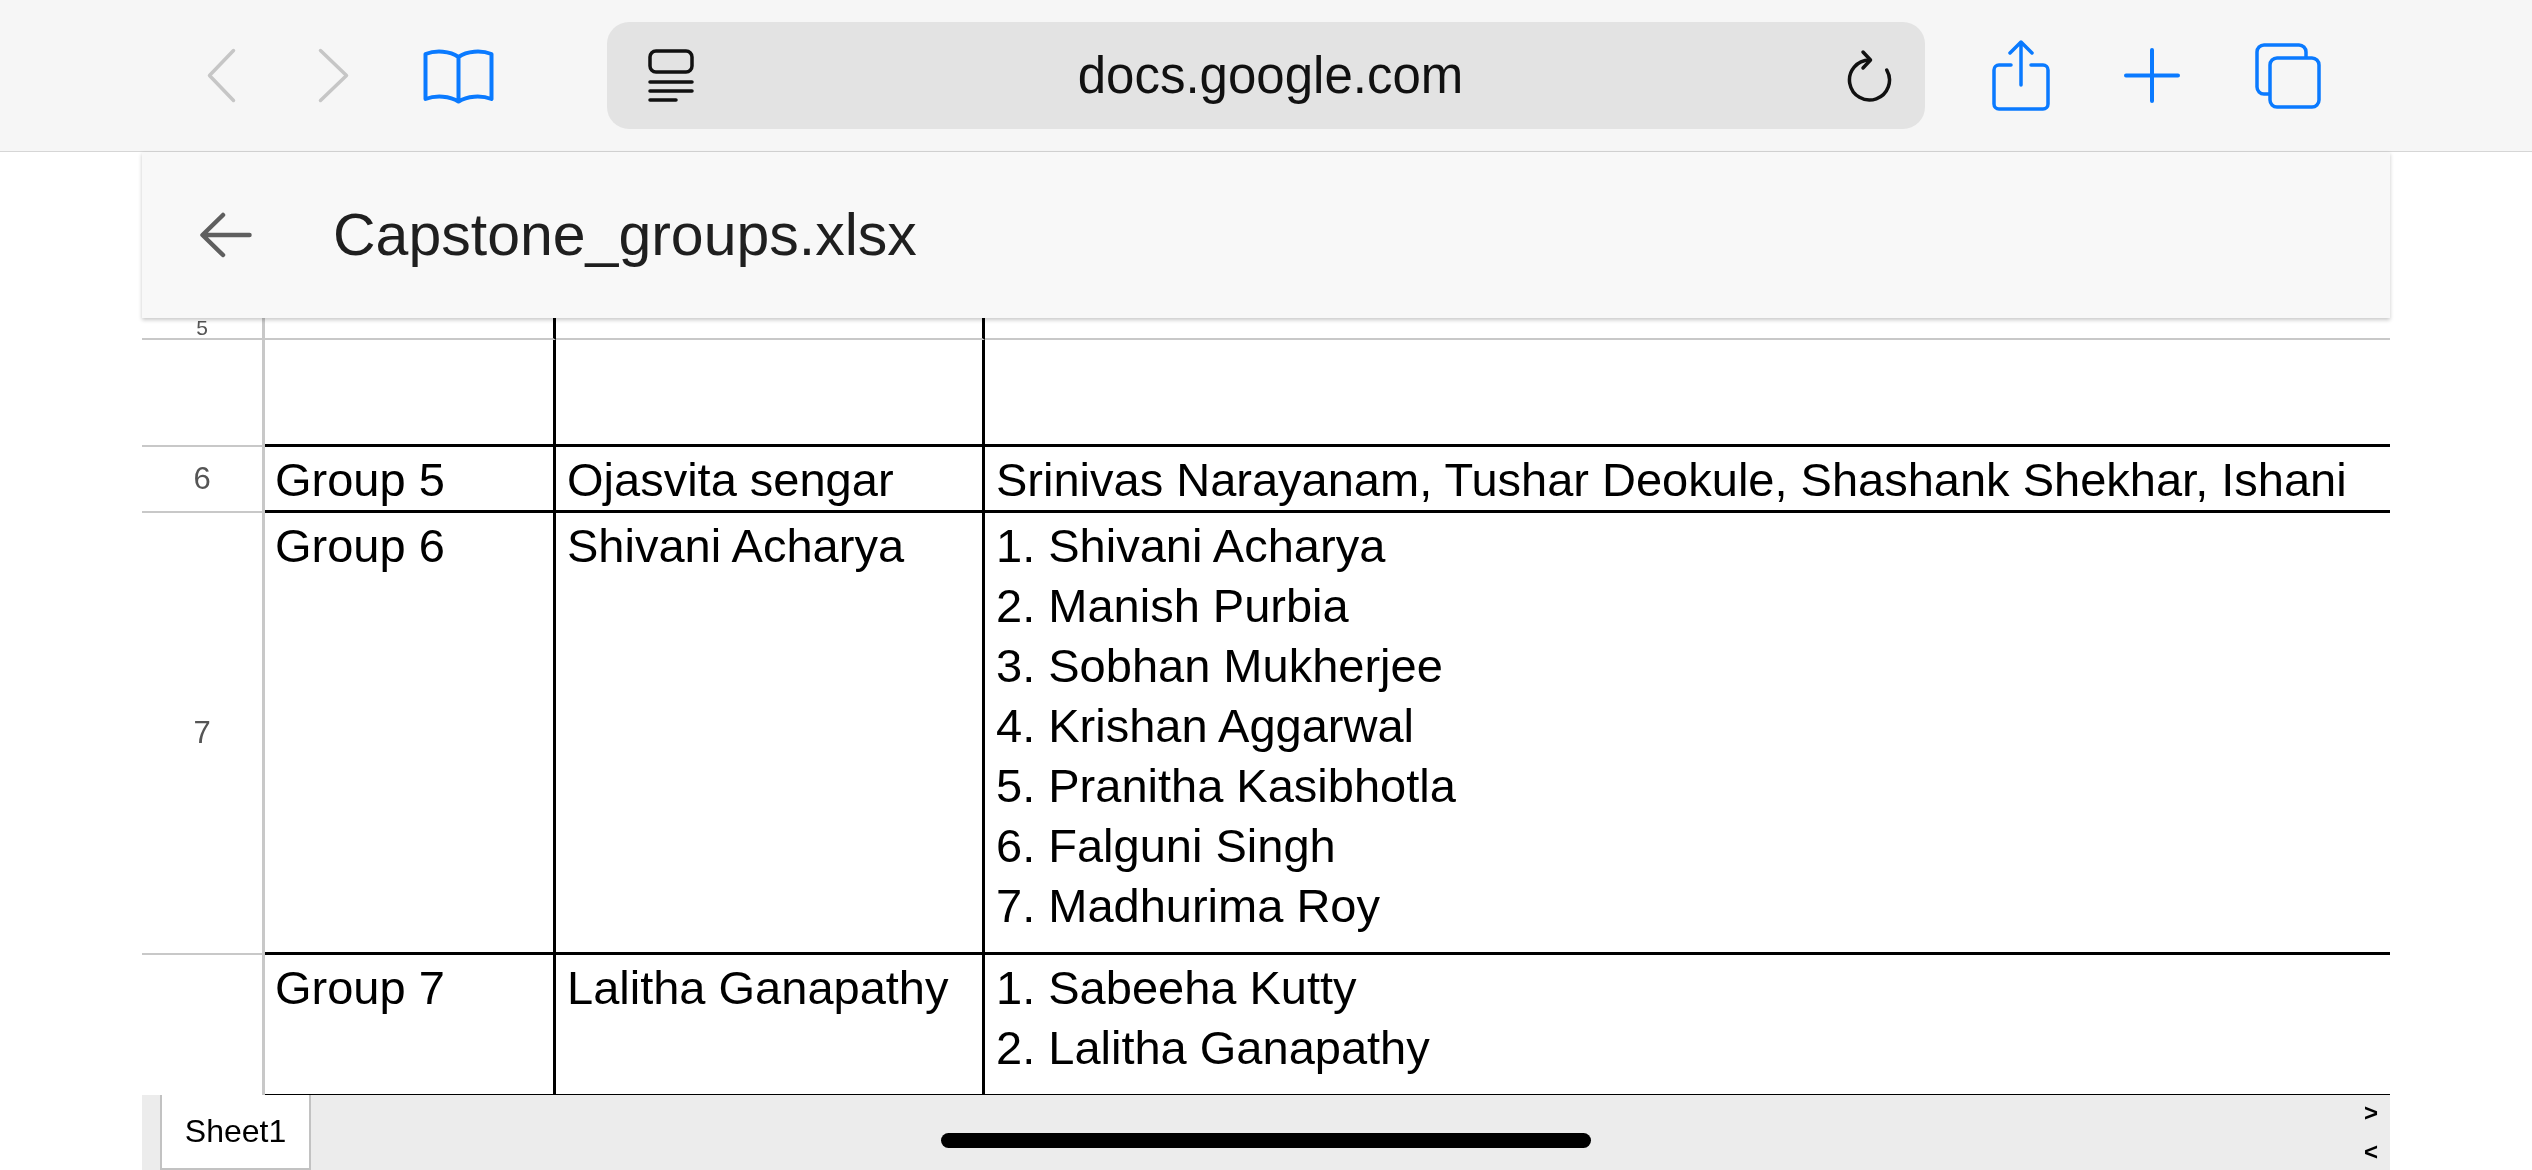 This screenshot has height=1170, width=2532. I want to click on member-name: 1. Sabeeha Kutty, so click(1176, 988).